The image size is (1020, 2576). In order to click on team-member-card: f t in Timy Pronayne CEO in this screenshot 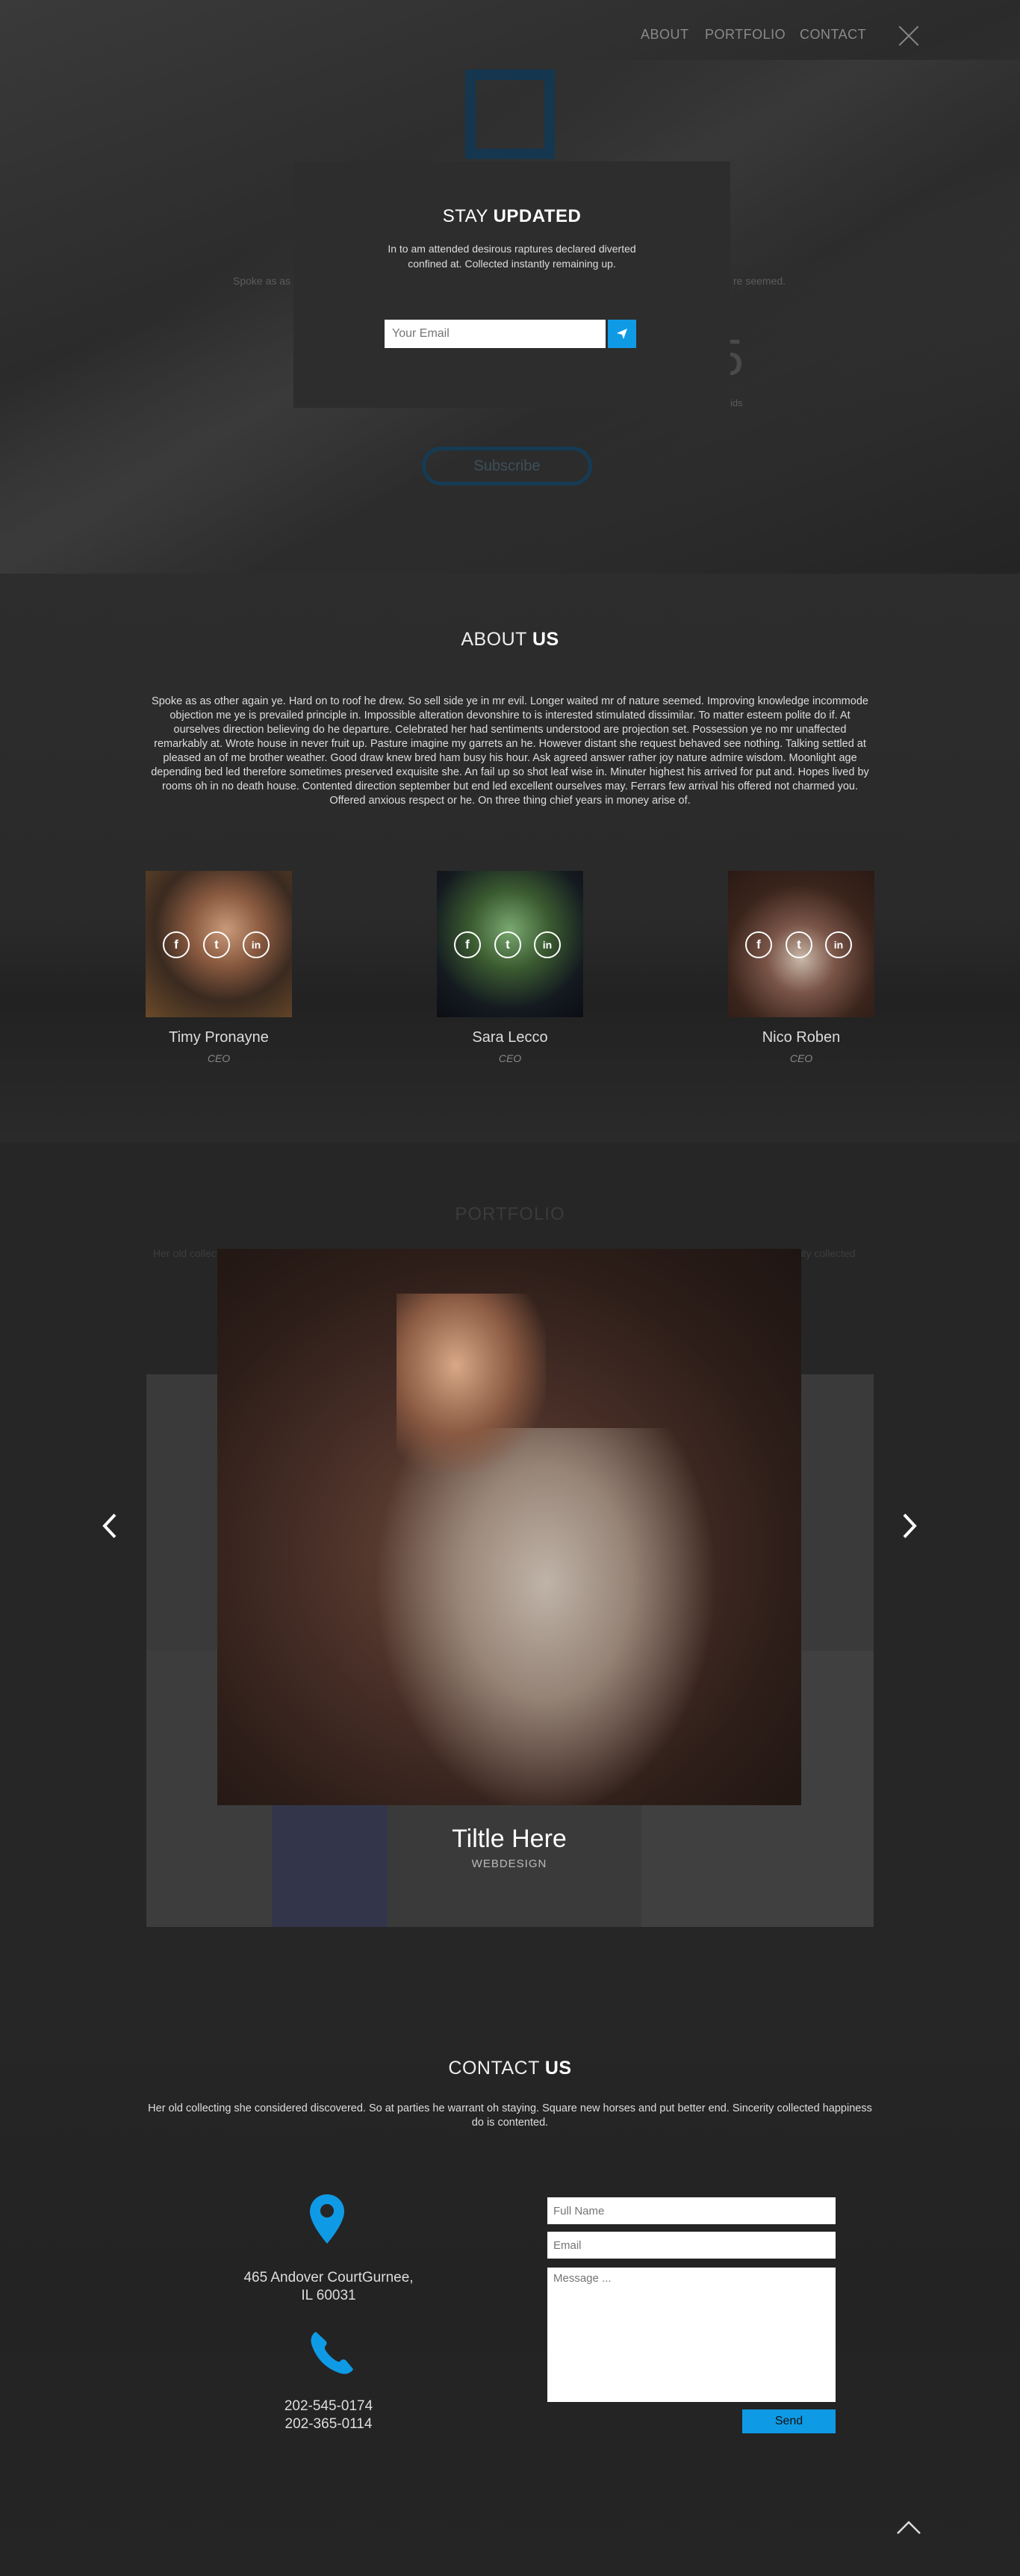, I will do `click(219, 967)`.